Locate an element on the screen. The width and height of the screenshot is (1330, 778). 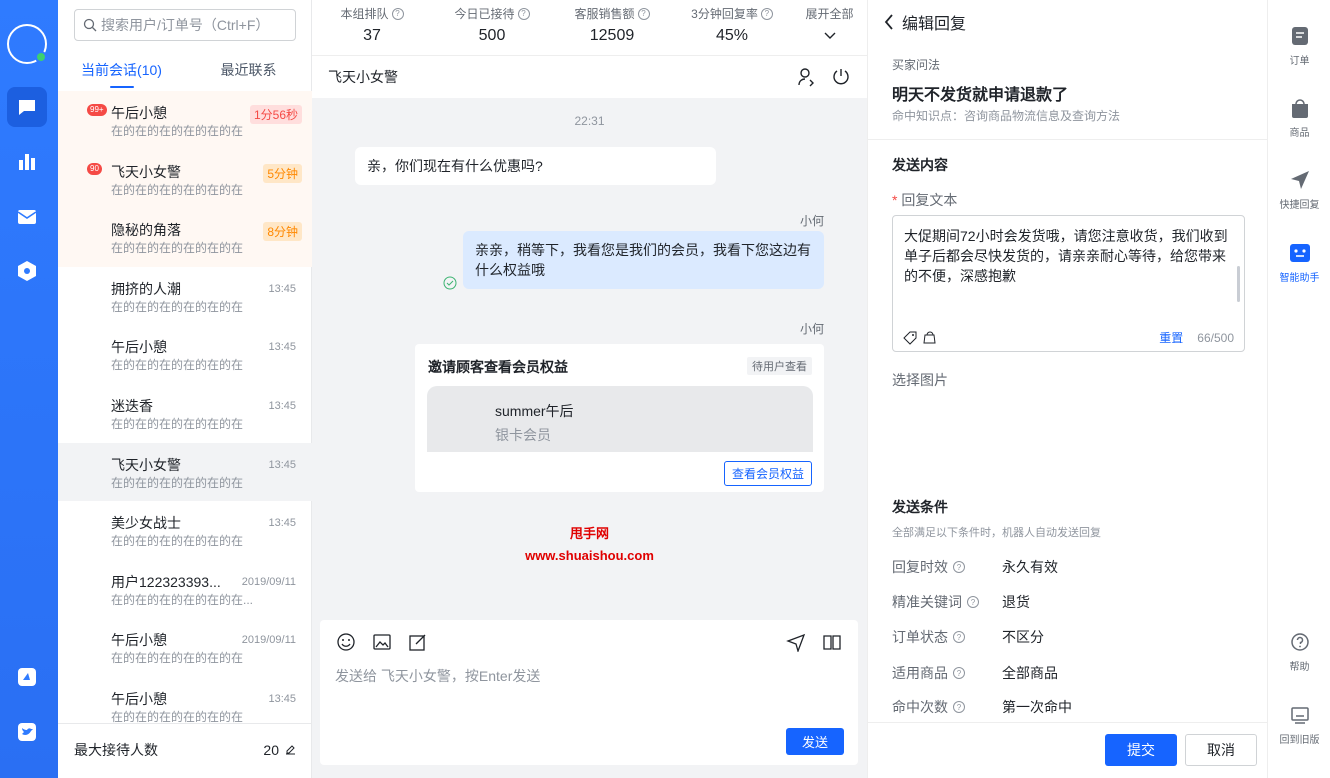
condition-value: 永久有效 is located at coordinates (1030, 567).